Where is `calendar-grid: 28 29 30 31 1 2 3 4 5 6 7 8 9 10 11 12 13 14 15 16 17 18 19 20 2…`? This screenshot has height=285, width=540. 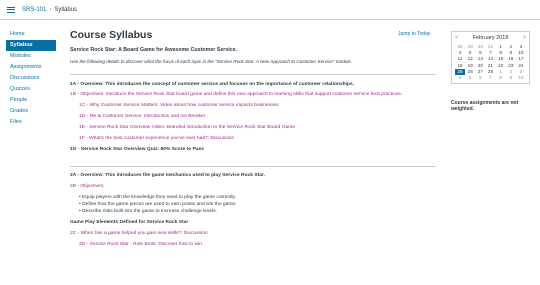 calendar-grid: 28 29 30 31 1 2 3 4 5 6 7 8 9 10 11 12 13 14 15 16 17 18 19 20 2… is located at coordinates (490, 62).